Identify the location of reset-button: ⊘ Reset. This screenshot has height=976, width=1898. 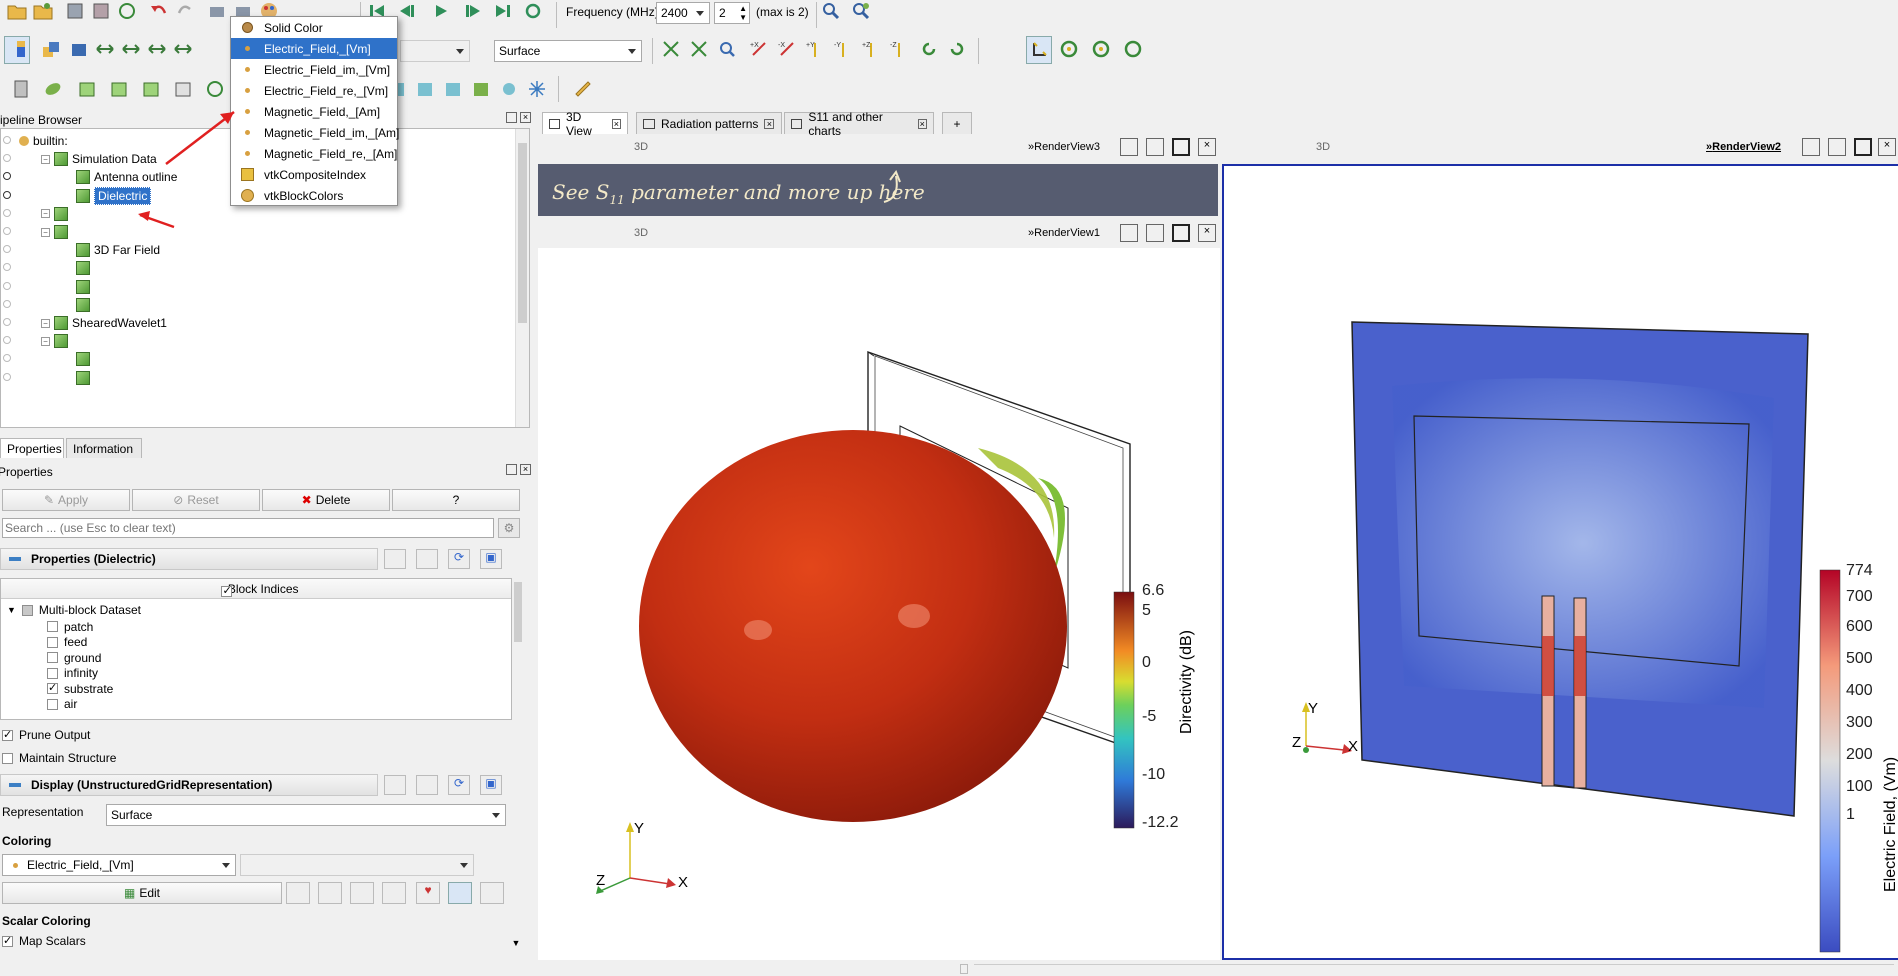
(196, 500).